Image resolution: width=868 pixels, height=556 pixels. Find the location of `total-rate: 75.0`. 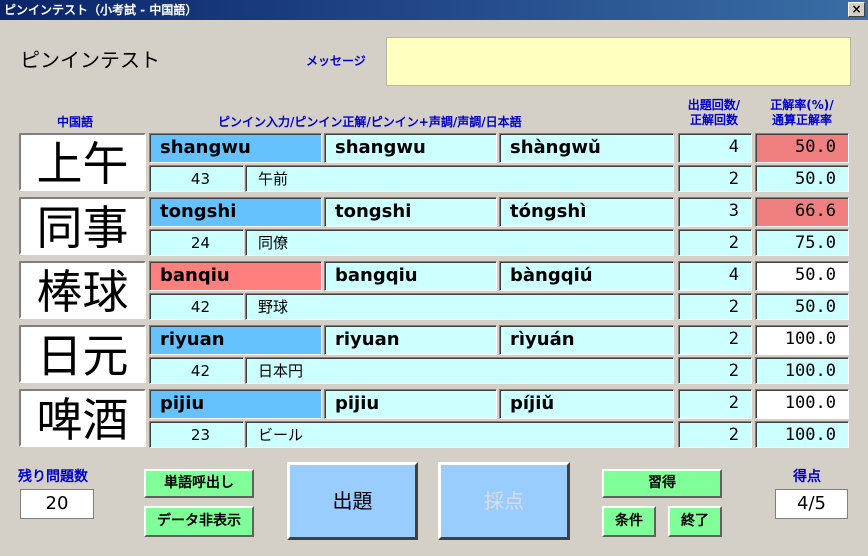

total-rate: 75.0 is located at coordinates (802, 242).